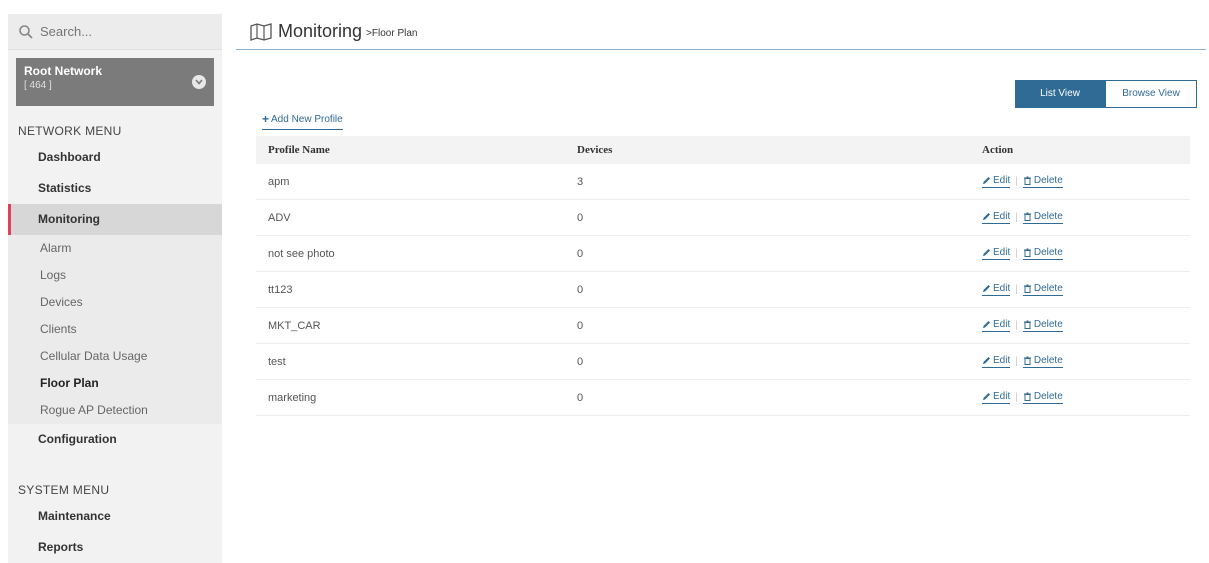  I want to click on devices-cell: 3, so click(580, 181).